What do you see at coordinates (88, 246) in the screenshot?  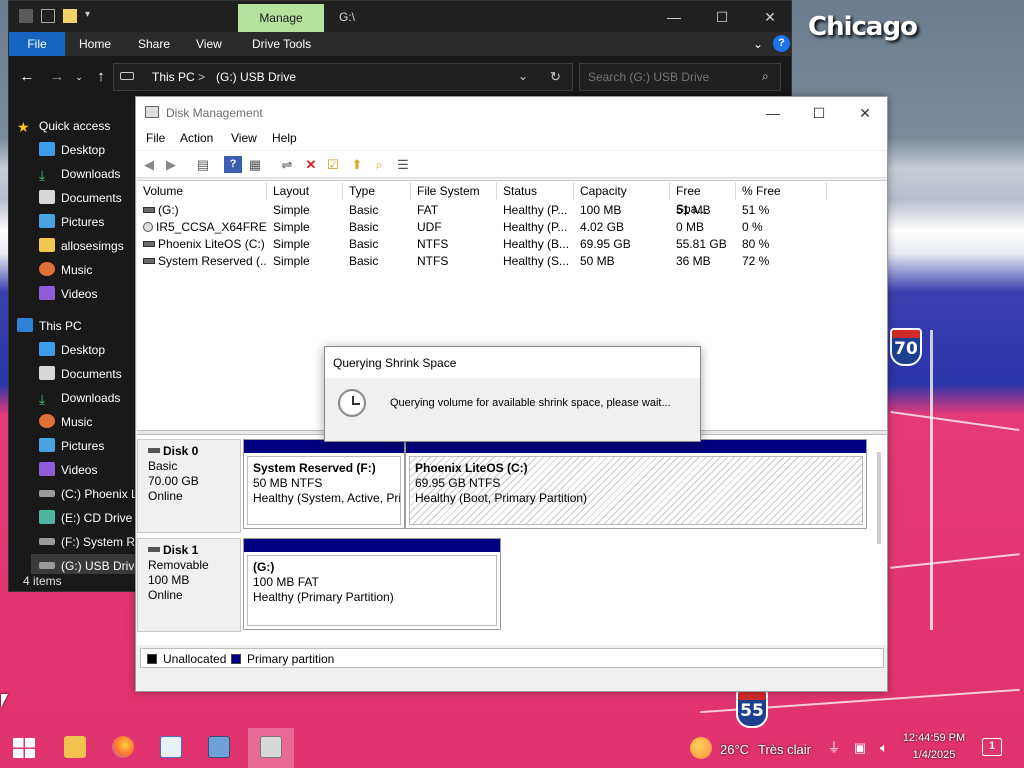 I see `nav-qa-allosesimgs: allosesimgs` at bounding box center [88, 246].